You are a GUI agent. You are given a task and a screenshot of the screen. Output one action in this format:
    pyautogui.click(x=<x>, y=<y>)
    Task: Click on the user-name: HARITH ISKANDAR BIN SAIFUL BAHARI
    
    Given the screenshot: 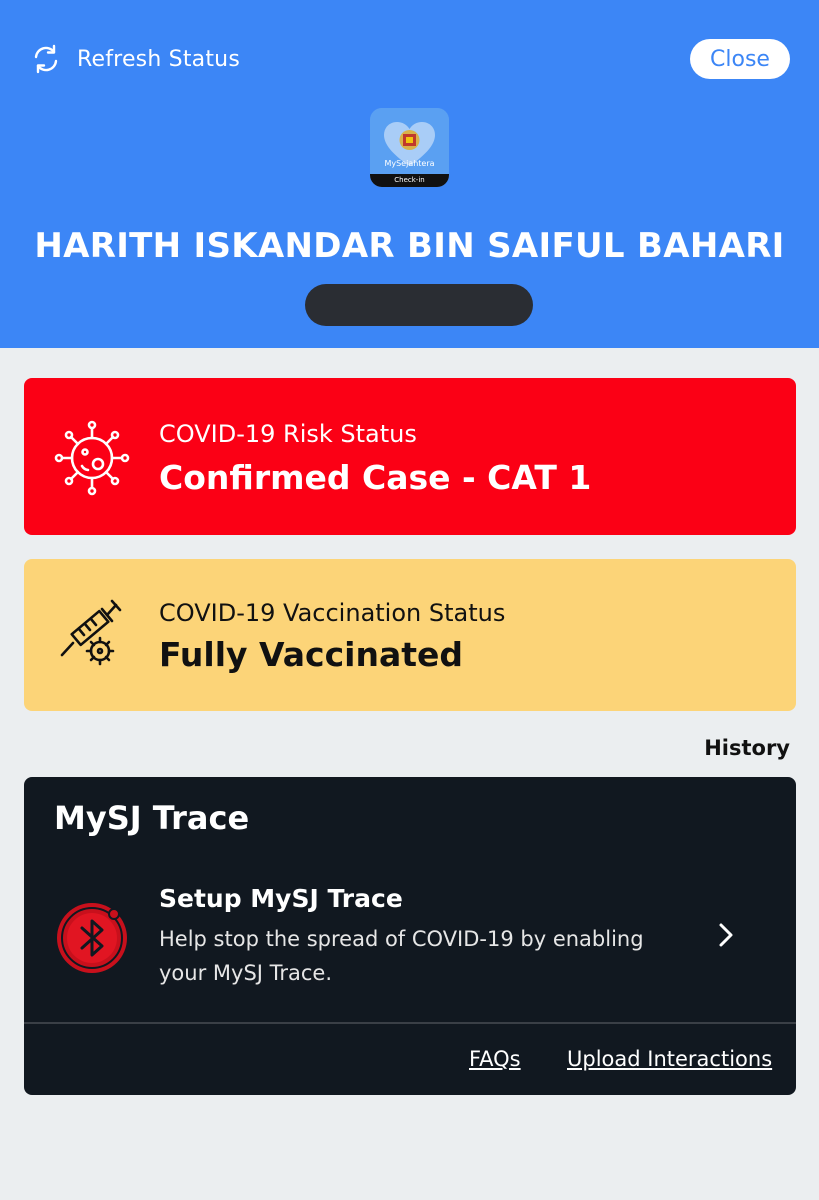 What is the action you would take?
    pyautogui.click(x=409, y=246)
    